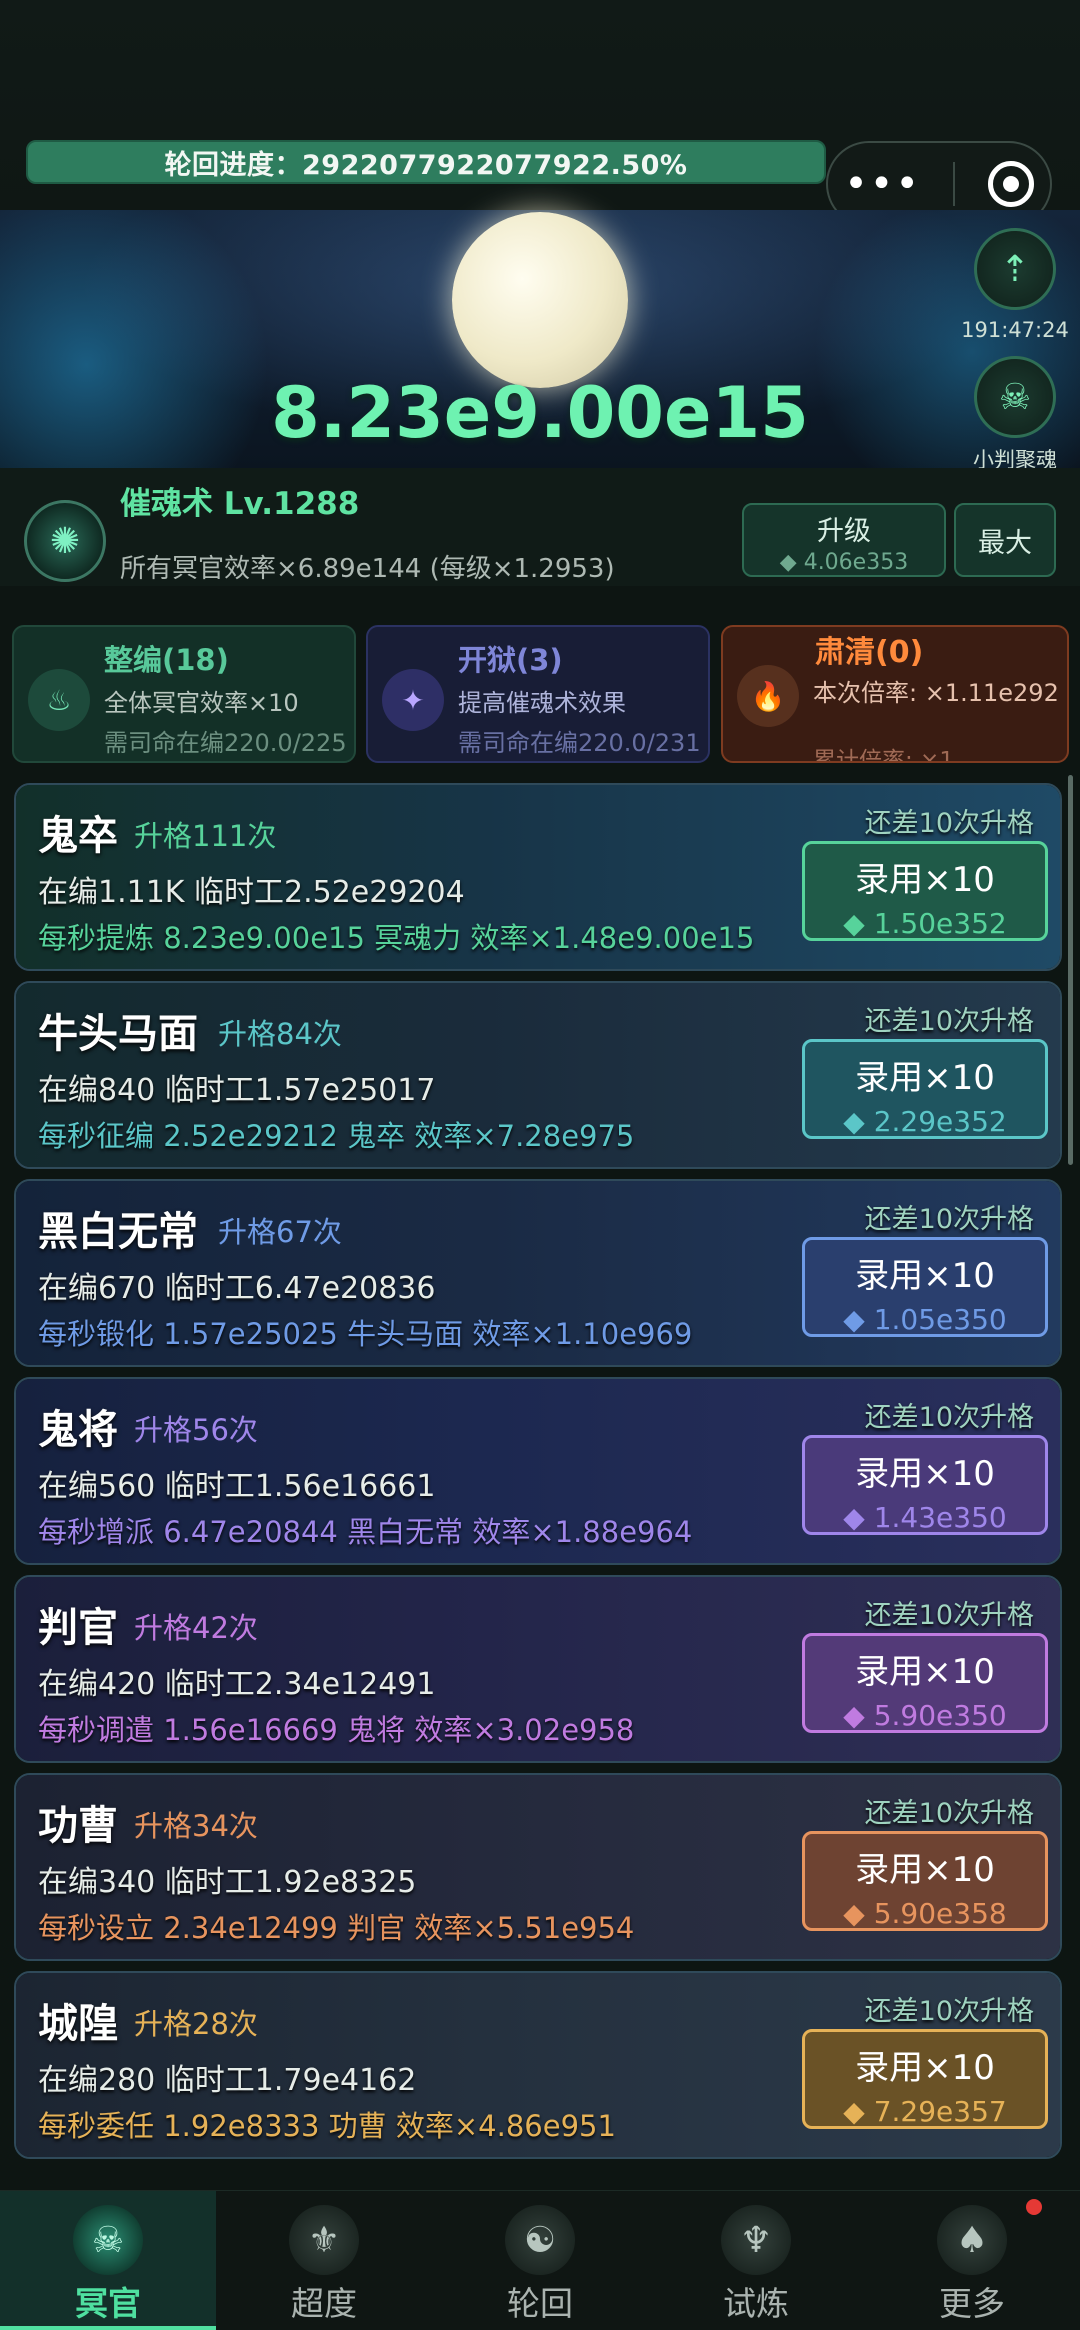 The image size is (1080, 2330). I want to click on moon-image, so click(540, 300).